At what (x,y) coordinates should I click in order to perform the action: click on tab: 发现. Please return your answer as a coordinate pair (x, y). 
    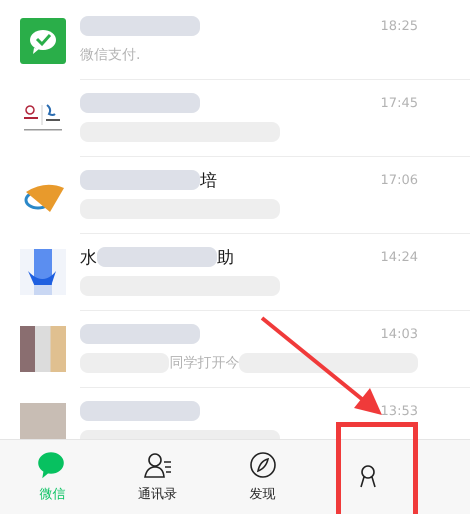
    Looking at the image, I should click on (262, 477).